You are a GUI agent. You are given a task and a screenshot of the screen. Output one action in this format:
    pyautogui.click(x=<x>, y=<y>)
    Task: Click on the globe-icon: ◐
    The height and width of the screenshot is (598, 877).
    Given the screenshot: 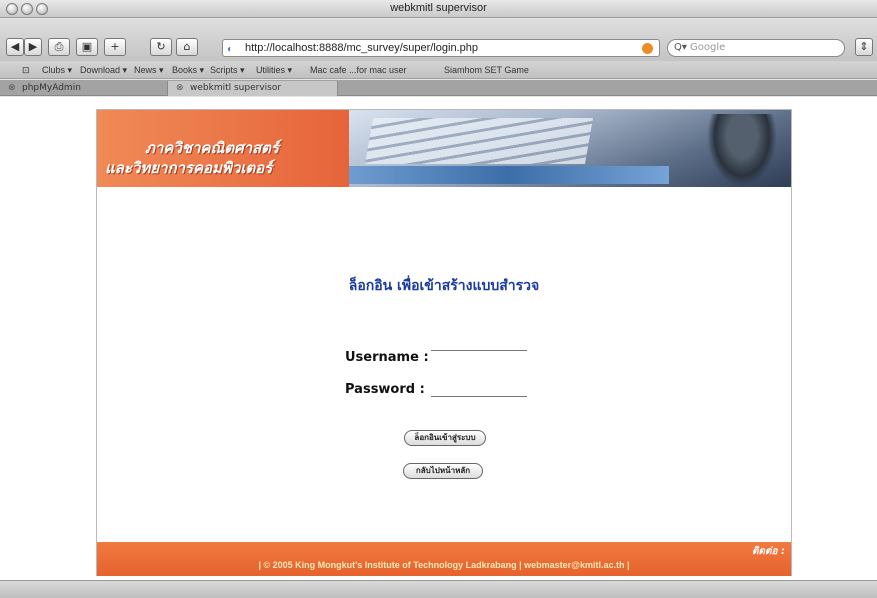 What is the action you would take?
    pyautogui.click(x=230, y=49)
    